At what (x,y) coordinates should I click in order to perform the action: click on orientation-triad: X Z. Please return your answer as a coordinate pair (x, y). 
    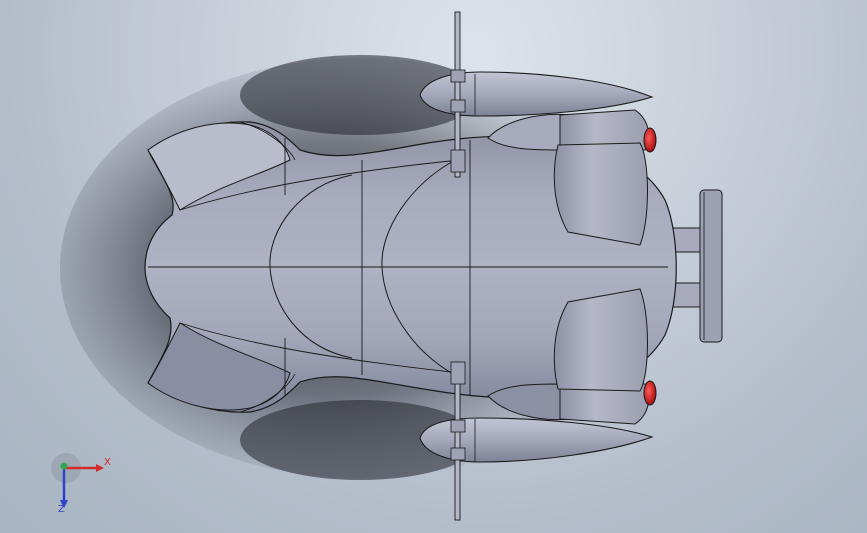
    Looking at the image, I should click on (81, 485).